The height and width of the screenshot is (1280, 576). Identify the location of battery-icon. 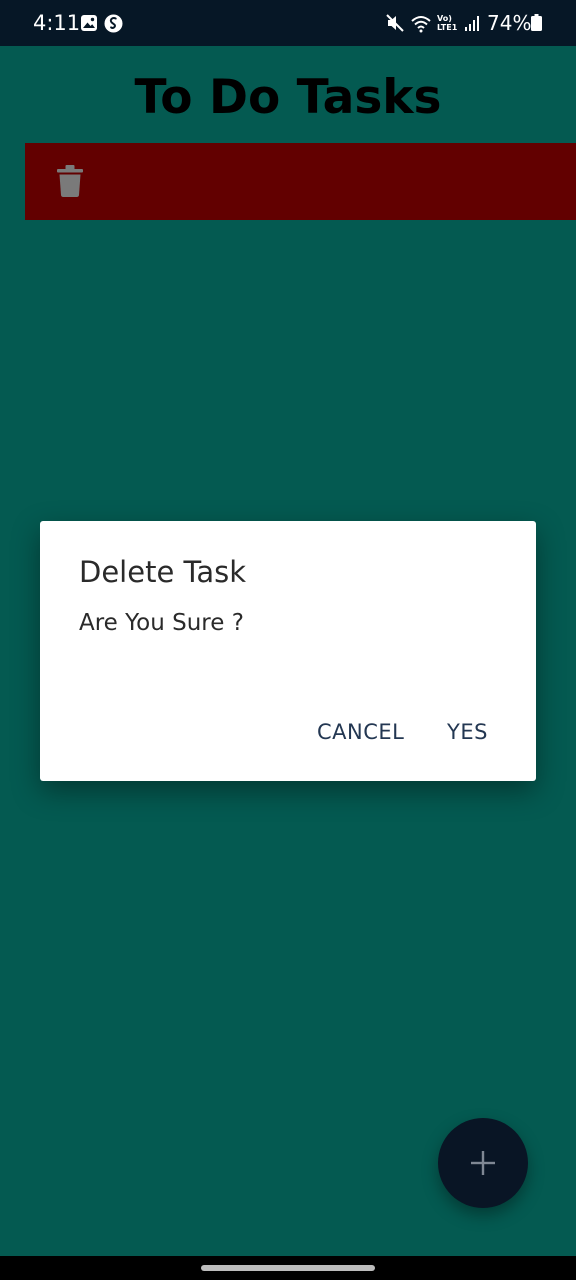
(536, 22).